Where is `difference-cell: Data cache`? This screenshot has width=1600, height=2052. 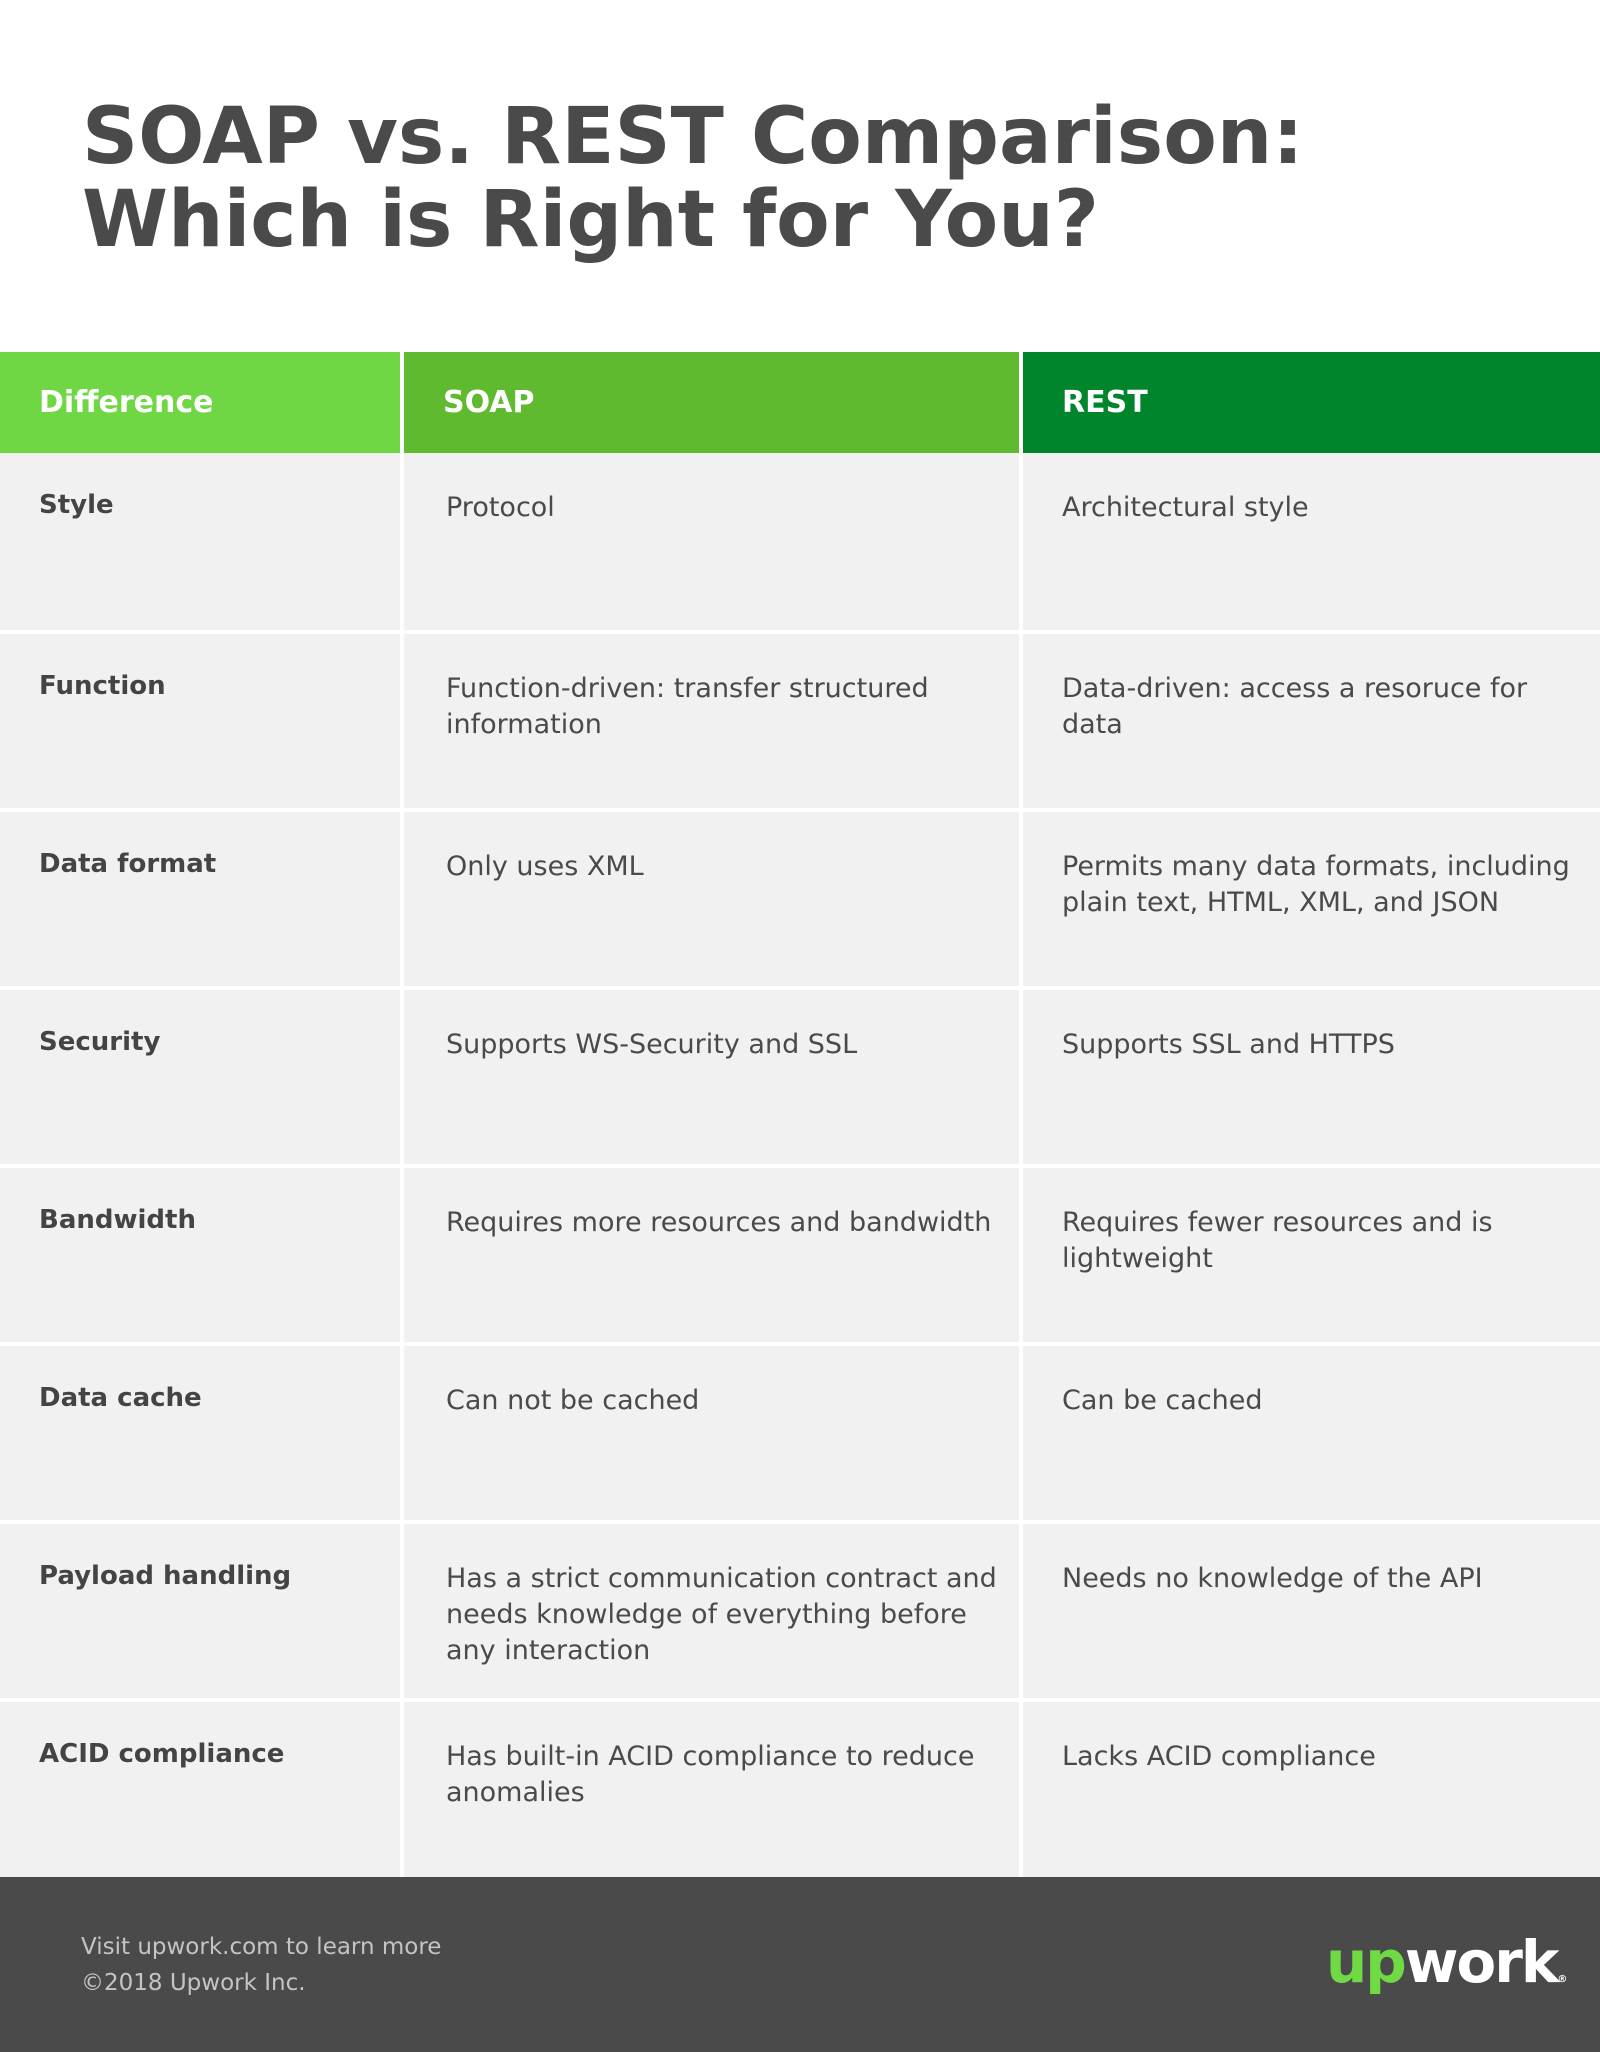
difference-cell: Data cache is located at coordinates (200, 1433).